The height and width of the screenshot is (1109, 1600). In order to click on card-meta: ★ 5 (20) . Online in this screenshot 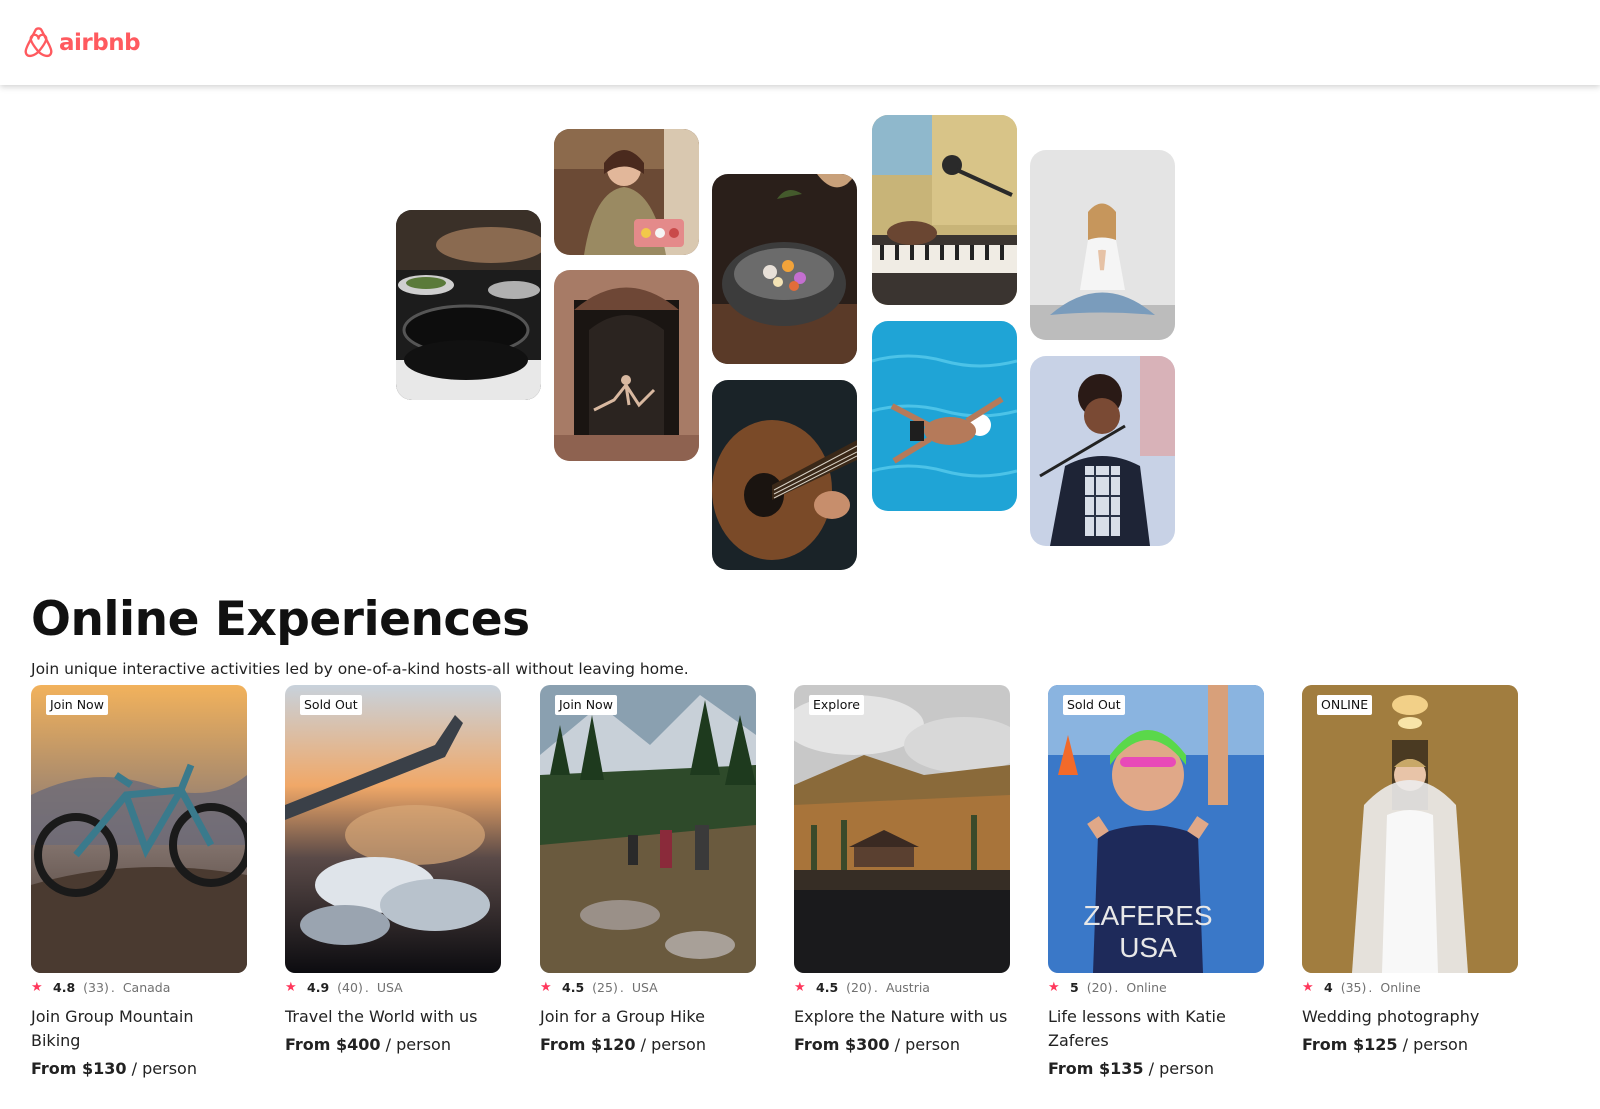, I will do `click(1156, 988)`.